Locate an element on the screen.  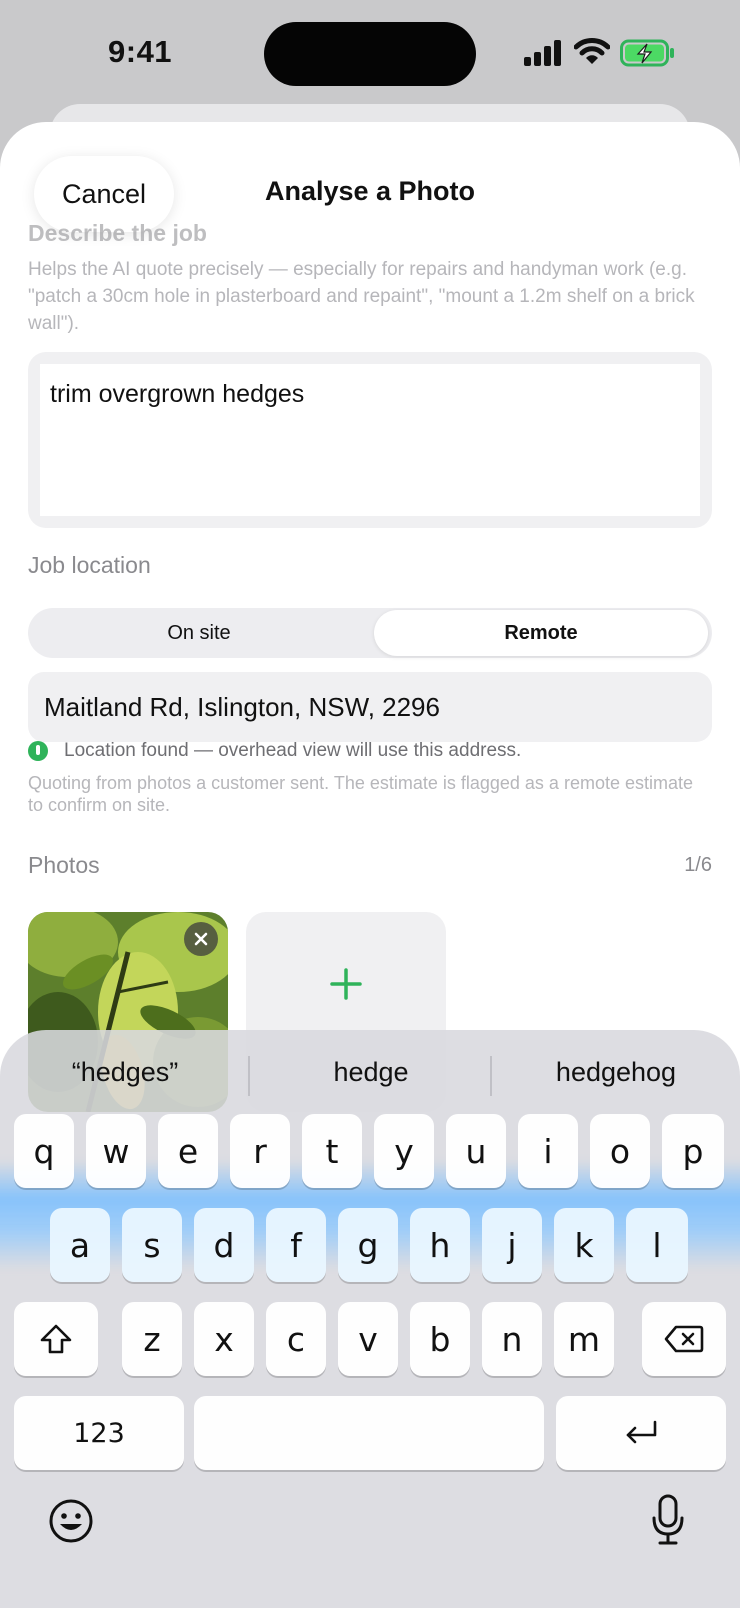
key-h: h is located at coordinates (440, 1245).